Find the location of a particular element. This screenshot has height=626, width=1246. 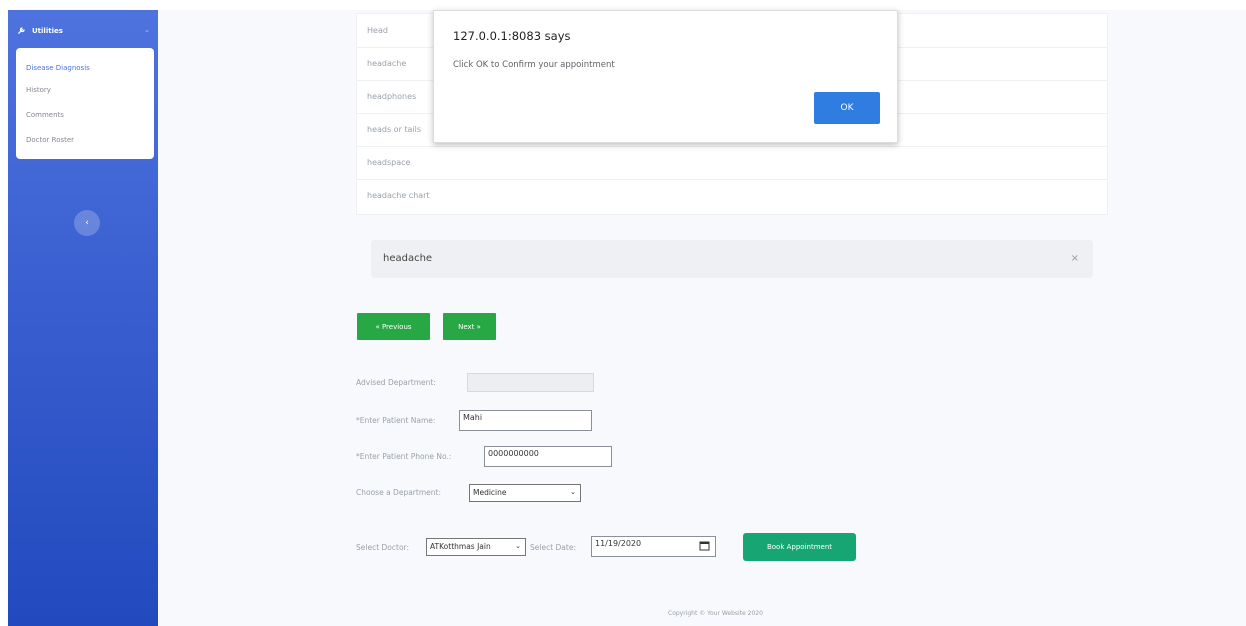

department-label: Choose a Department: is located at coordinates (398, 492).